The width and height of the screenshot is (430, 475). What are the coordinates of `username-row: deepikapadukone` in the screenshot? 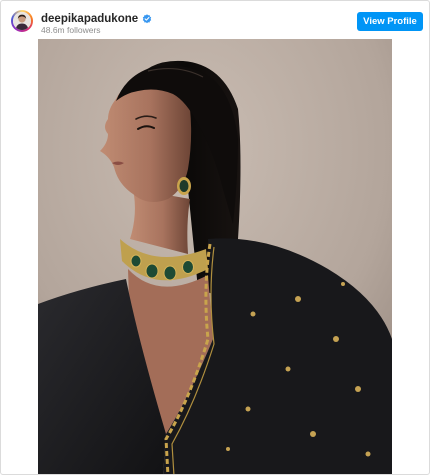 It's located at (96, 19).